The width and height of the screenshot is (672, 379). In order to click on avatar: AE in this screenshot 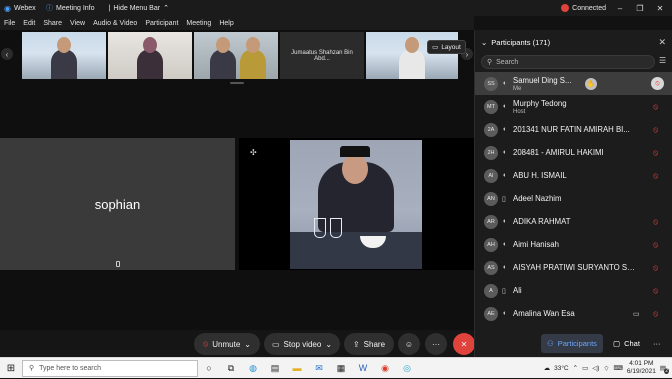, I will do `click(491, 313)`.